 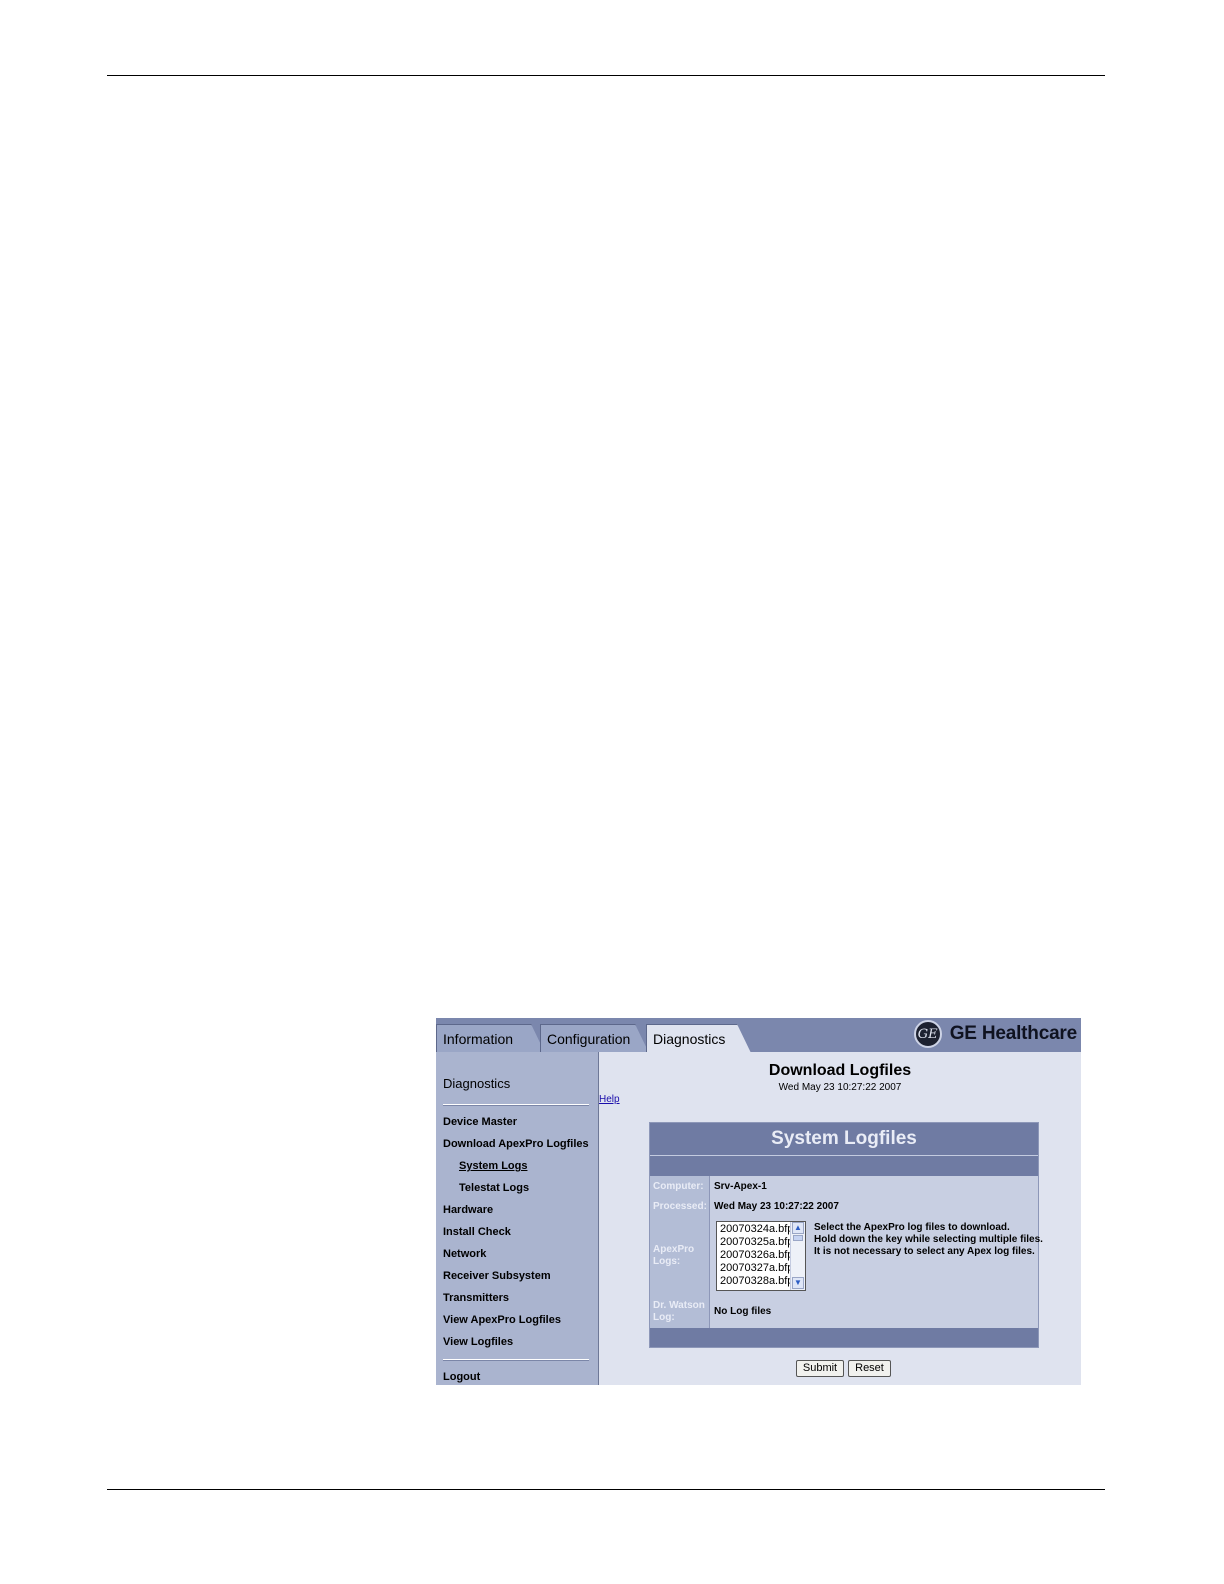 I want to click on sidebar-item-transmitters: Transmitters, so click(x=476, y=1298).